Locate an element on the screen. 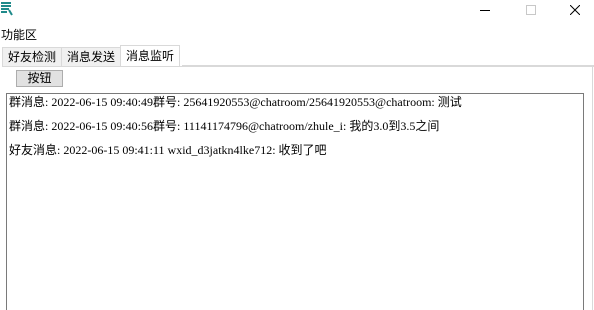 The height and width of the screenshot is (310, 594). close-button is located at coordinates (573, 10).